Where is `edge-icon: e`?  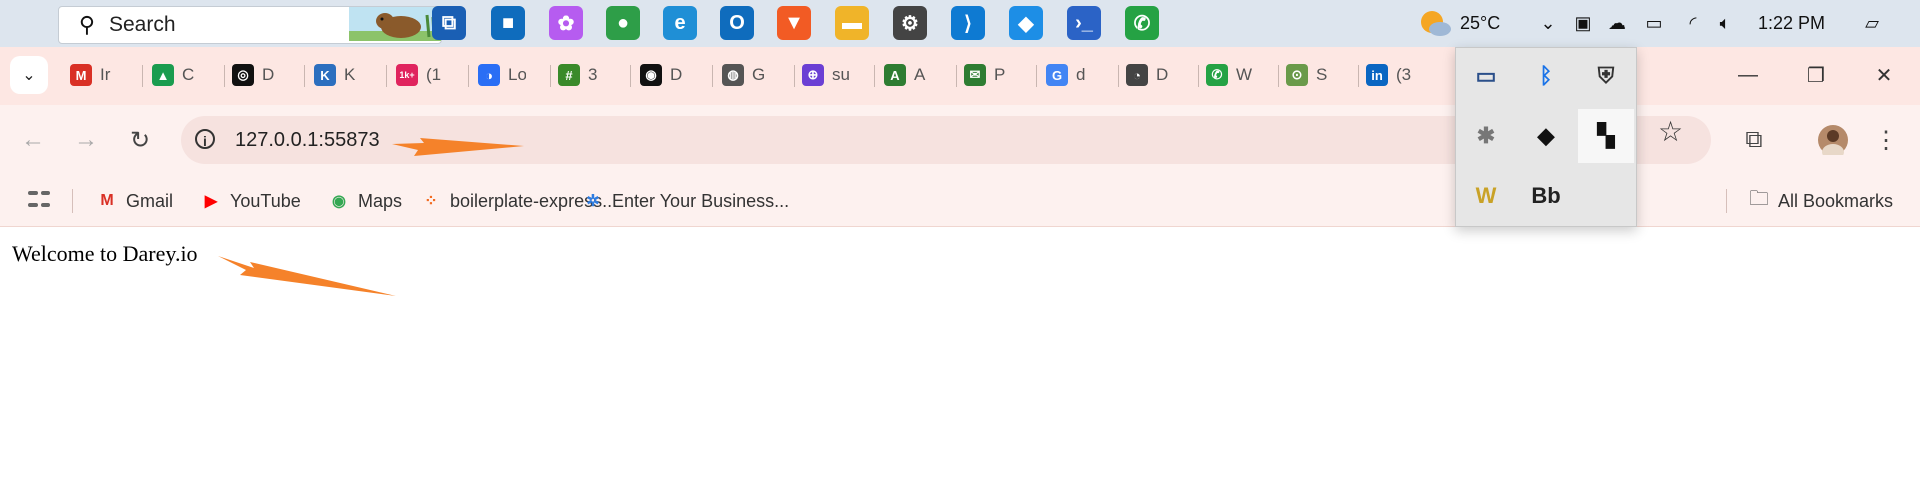 edge-icon: e is located at coordinates (680, 23).